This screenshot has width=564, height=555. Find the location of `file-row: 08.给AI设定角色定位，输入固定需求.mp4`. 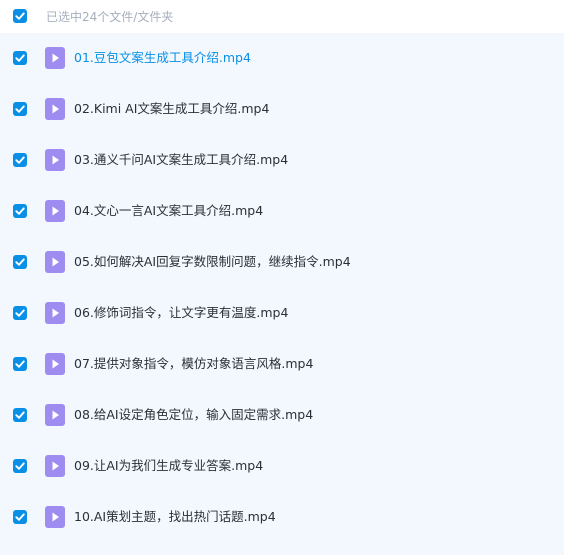

file-row: 08.给AI设定角色定位，输入固定需求.mp4 is located at coordinates (282, 415).